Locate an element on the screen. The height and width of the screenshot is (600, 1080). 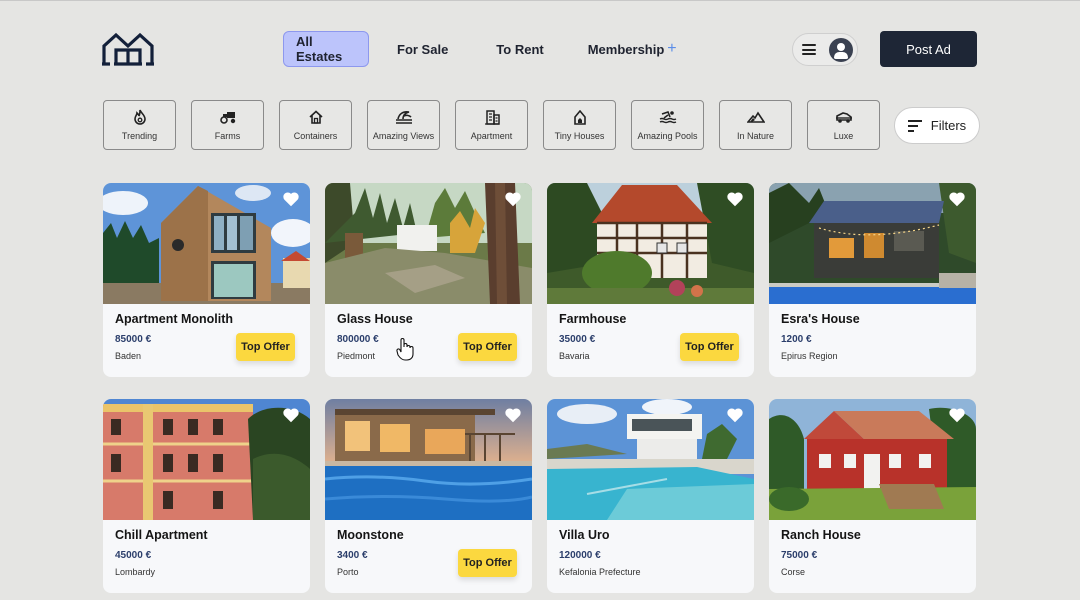
listing-title: Apartment Monolith is located at coordinates (174, 319).